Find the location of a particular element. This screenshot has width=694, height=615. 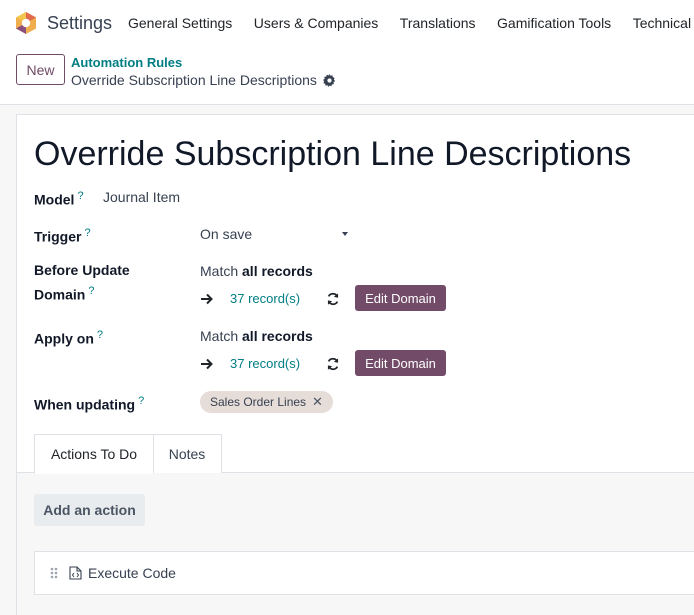

before-update-label-line2: Domain is located at coordinates (60, 294).